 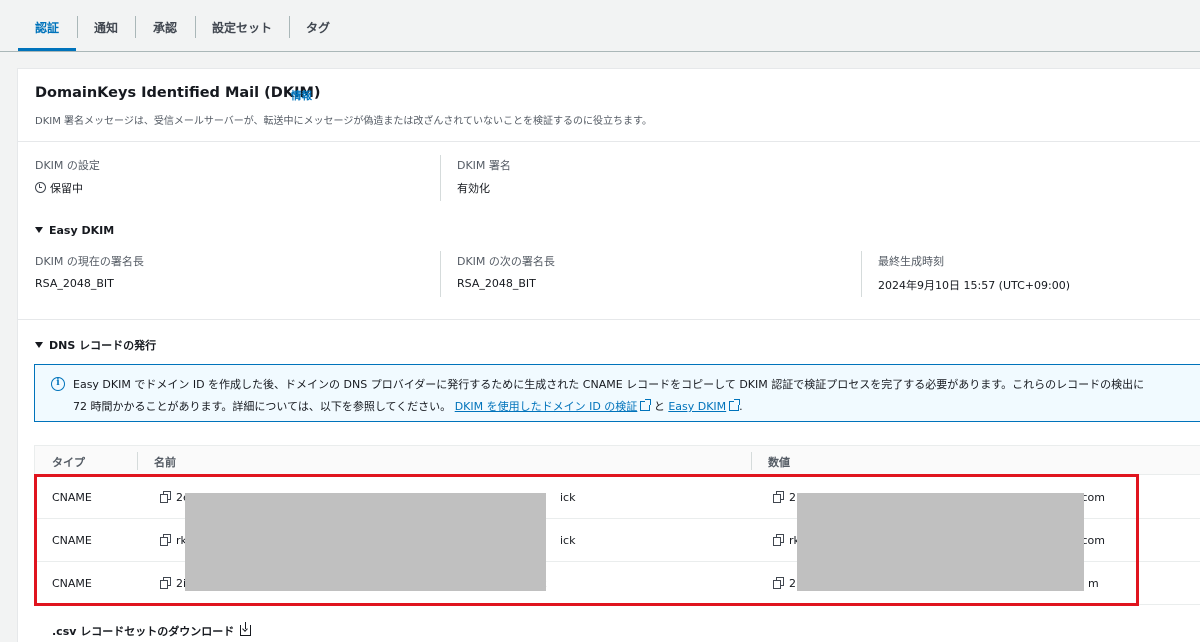 What do you see at coordinates (974, 285) in the screenshot?
I see `last-generated-value: 2024年9月10日 15:57 (UTC+09:00)` at bounding box center [974, 285].